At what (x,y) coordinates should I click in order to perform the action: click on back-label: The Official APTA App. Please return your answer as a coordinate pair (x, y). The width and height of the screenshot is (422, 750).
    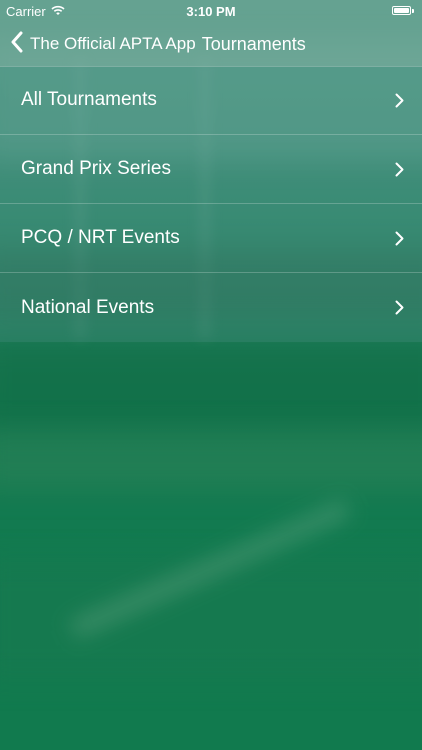
    Looking at the image, I should click on (113, 43).